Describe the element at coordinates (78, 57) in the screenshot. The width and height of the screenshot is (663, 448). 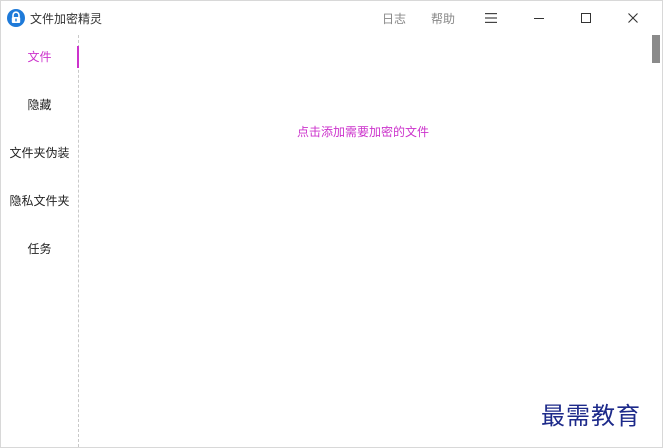
I see `active-tab-indicator` at that location.